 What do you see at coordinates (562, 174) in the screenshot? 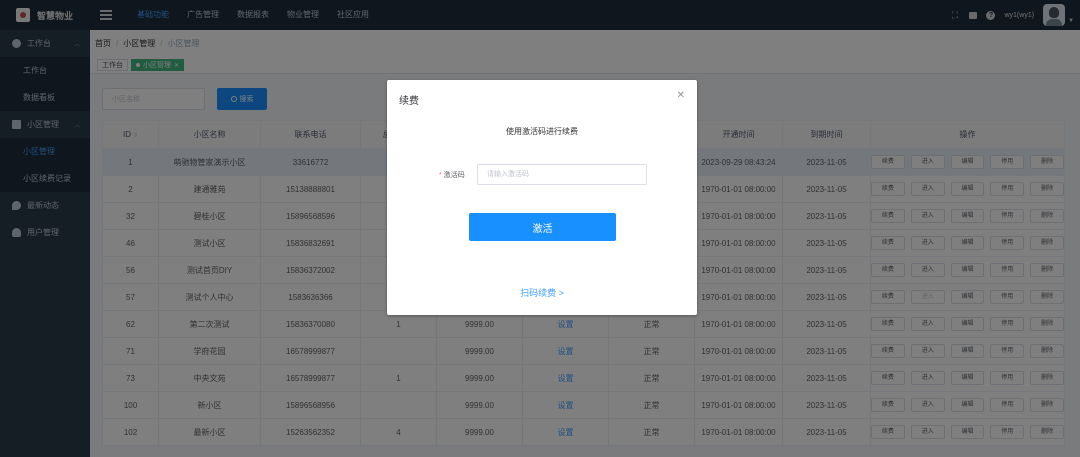
I see `activation-code-input` at bounding box center [562, 174].